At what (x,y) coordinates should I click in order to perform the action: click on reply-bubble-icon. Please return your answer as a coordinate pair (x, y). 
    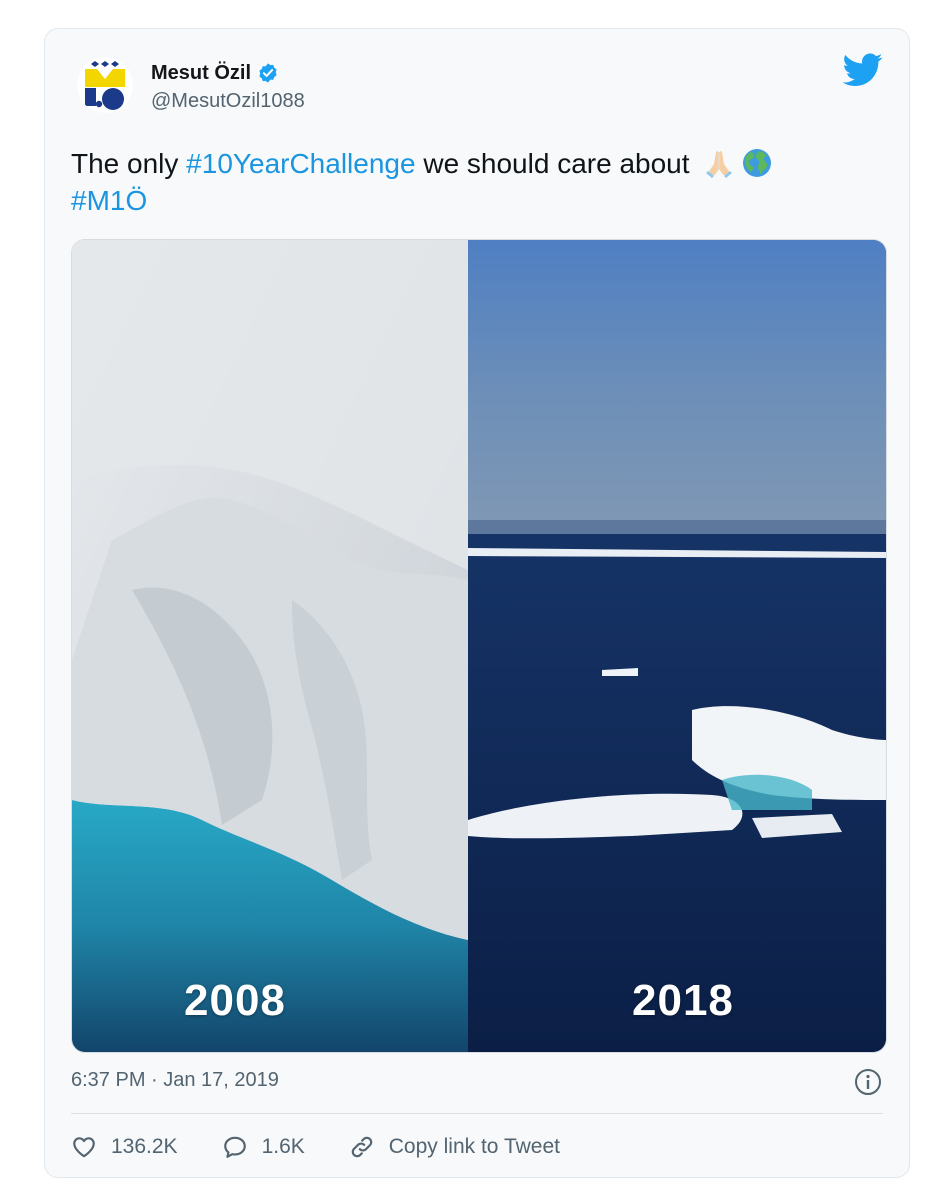
    Looking at the image, I should click on (234, 1147).